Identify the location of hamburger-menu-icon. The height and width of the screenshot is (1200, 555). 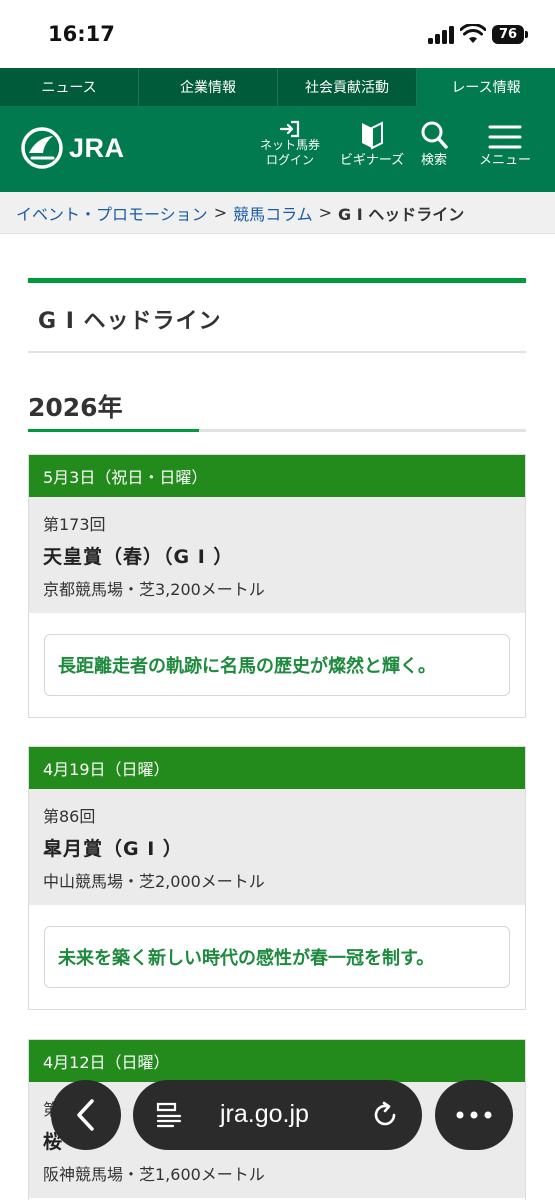
(505, 137).